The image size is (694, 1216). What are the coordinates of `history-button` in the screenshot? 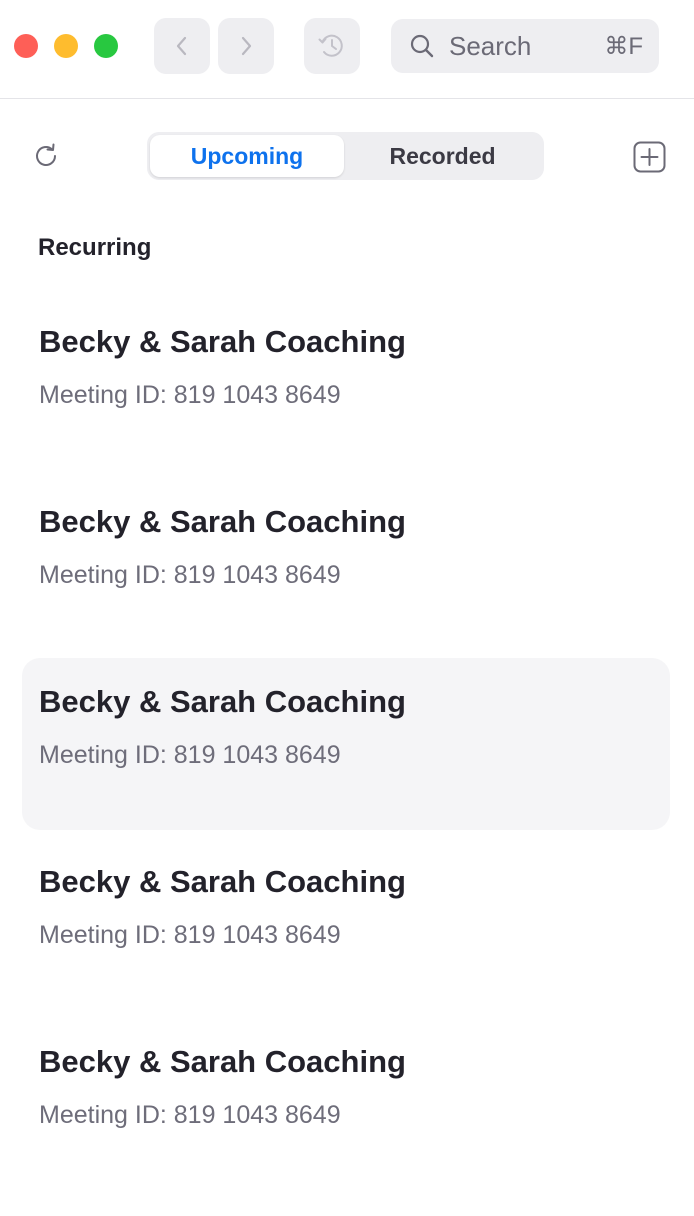 It's located at (332, 46).